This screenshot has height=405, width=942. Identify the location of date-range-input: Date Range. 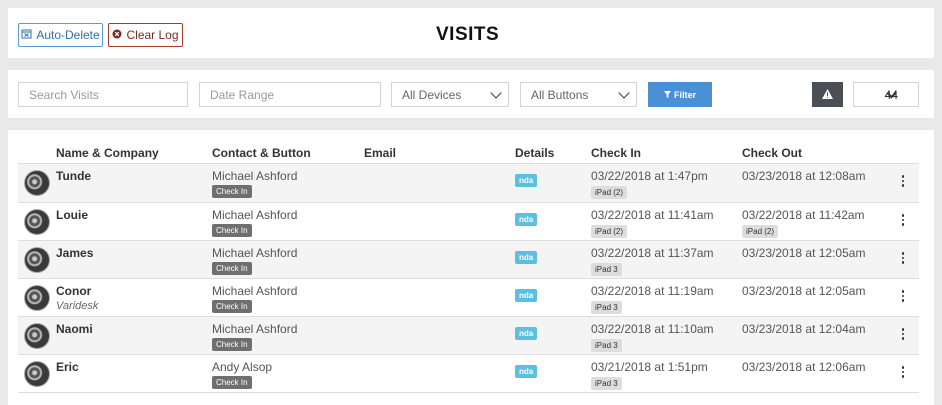
(290, 94).